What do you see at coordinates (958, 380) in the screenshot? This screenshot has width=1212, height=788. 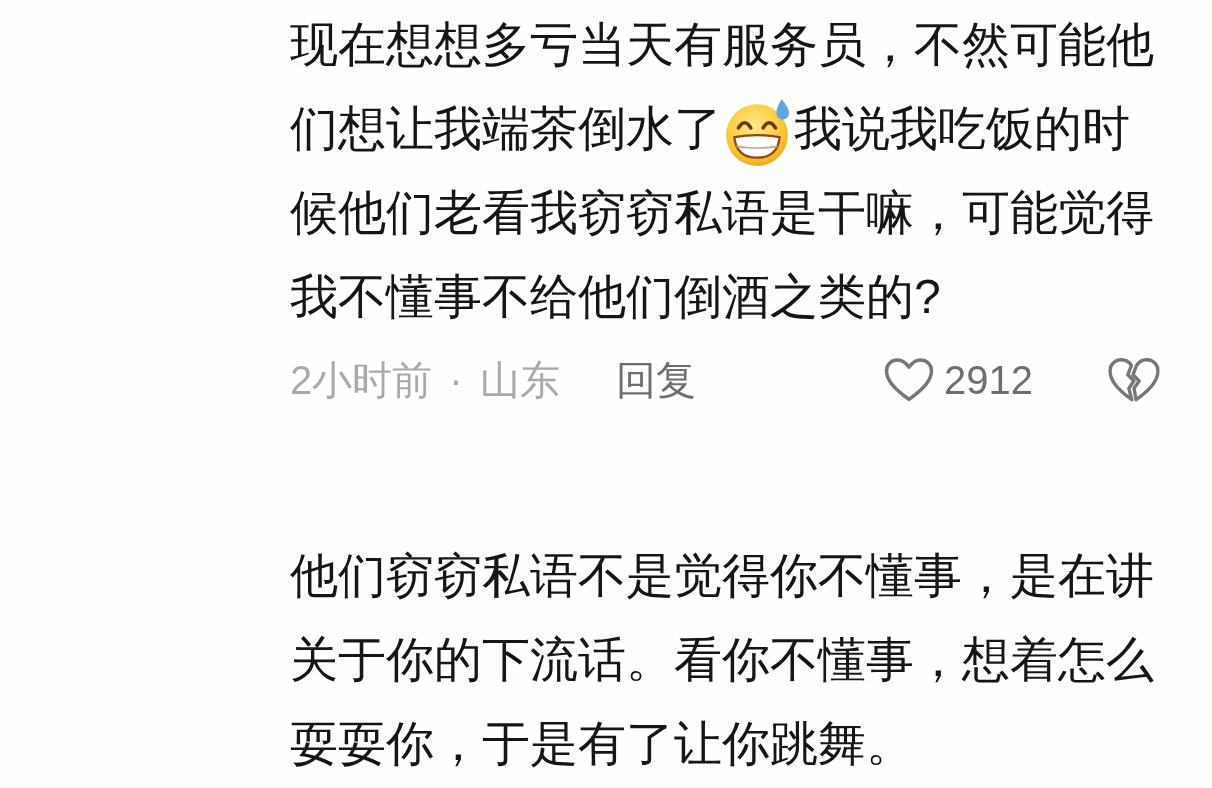 I see `like-button: 2912` at bounding box center [958, 380].